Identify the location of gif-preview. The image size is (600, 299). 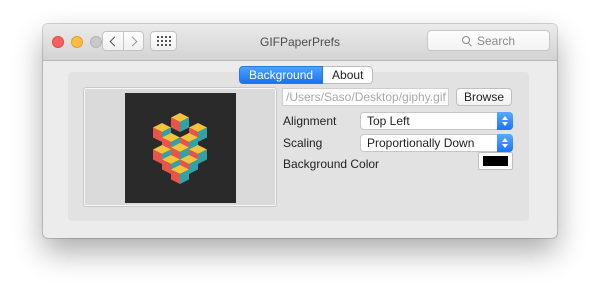
(180, 147).